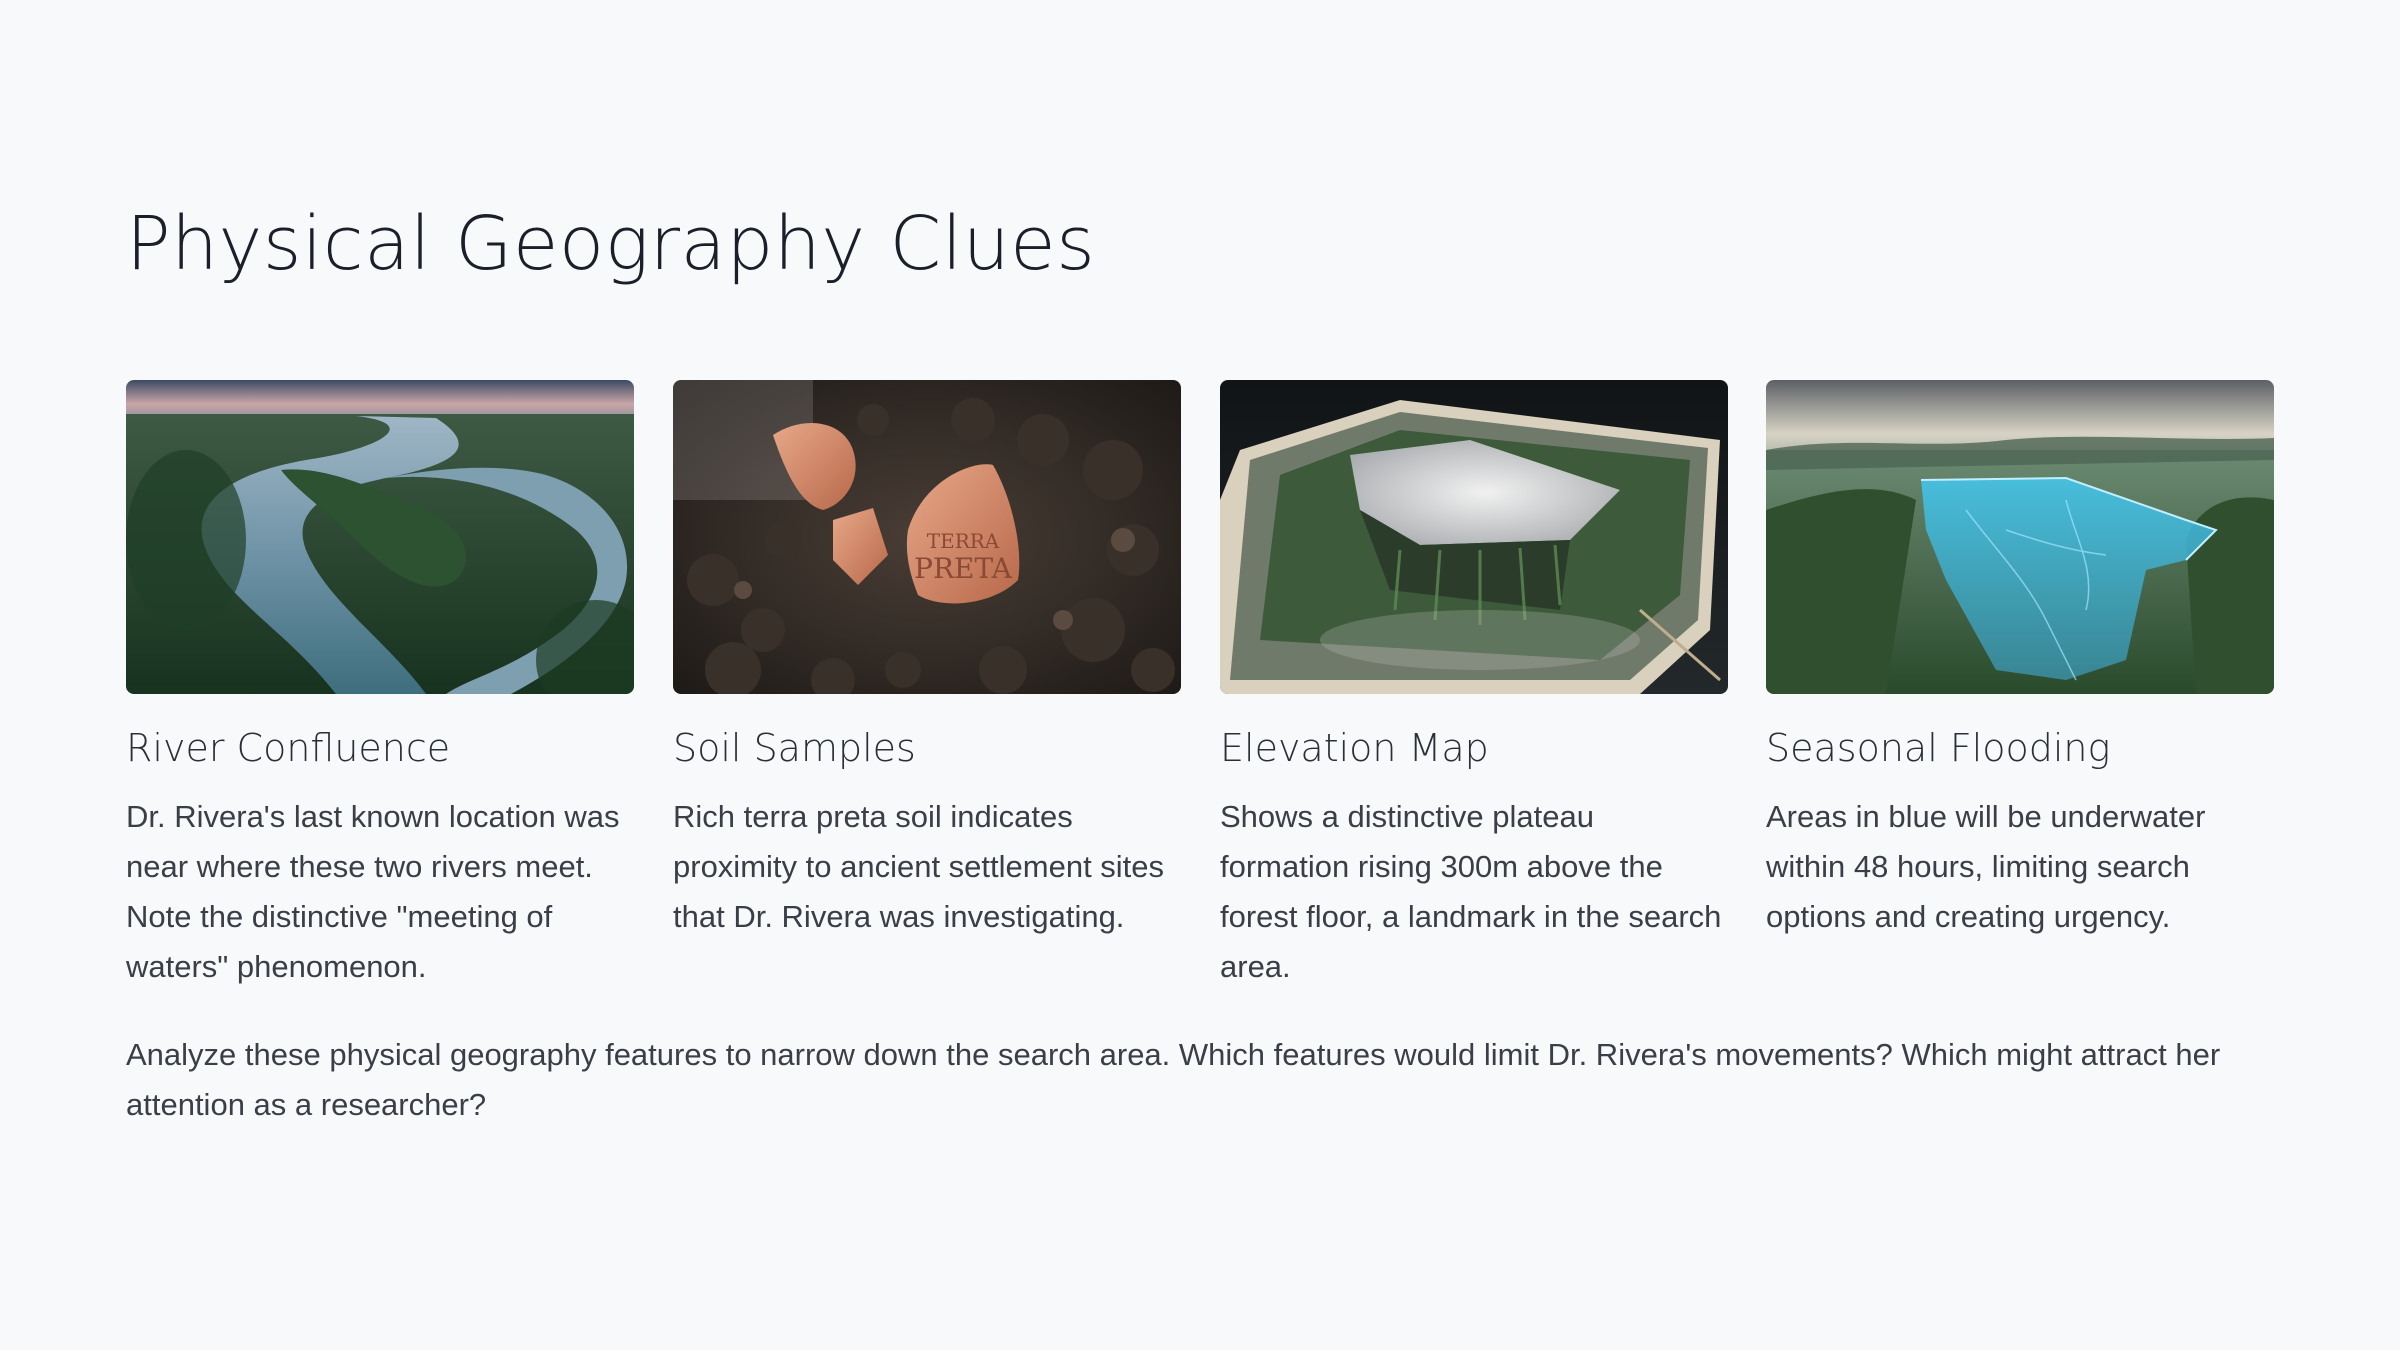 This screenshot has width=2400, height=1350. What do you see at coordinates (1354, 748) in the screenshot?
I see `card-title: Elevation Map` at bounding box center [1354, 748].